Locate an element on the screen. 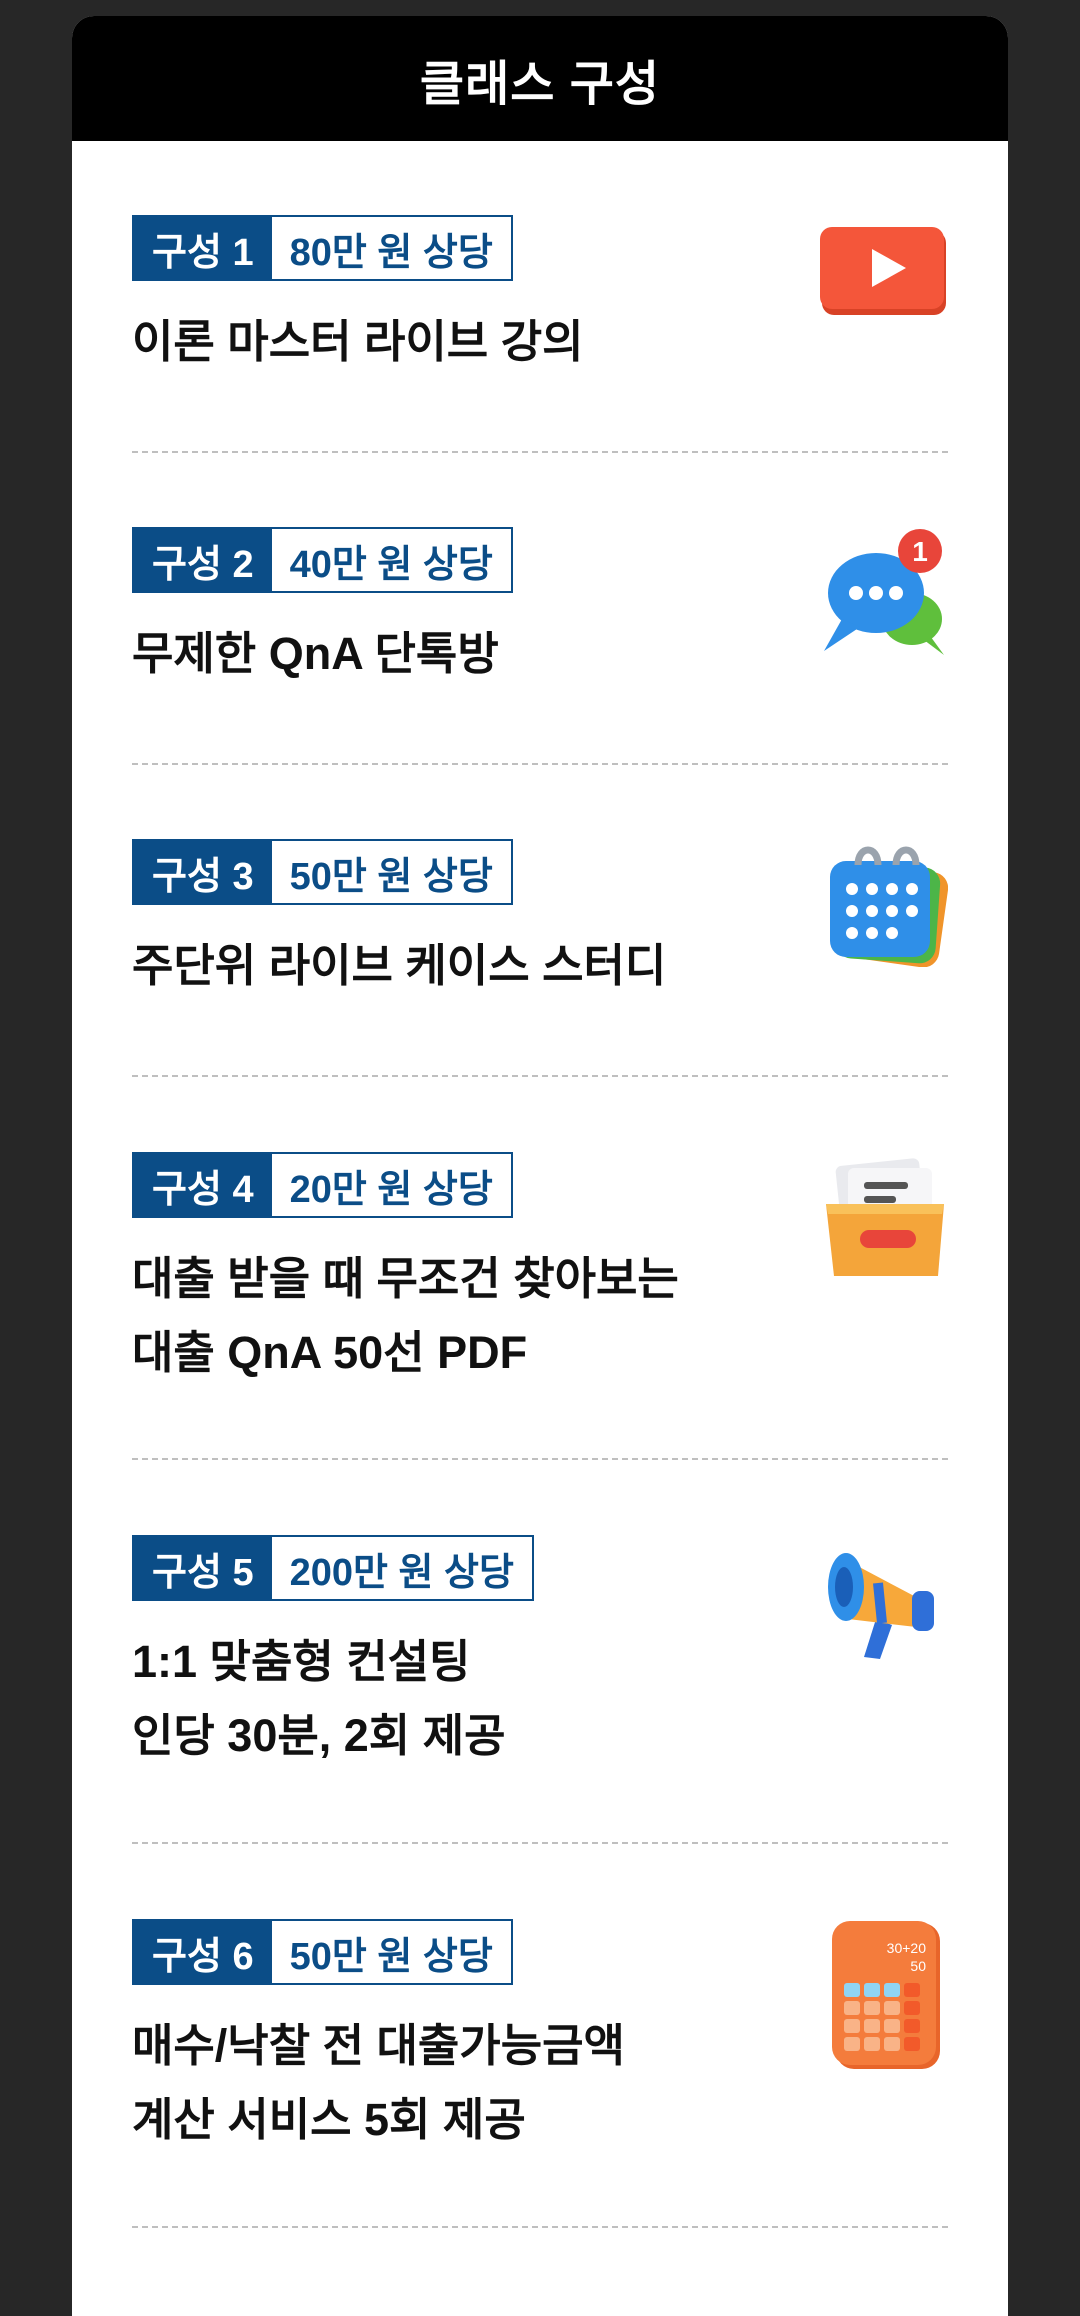  section-1: 구성 1 80만 원 상당 이론 마스터 라이브 강의 is located at coordinates (540, 297).